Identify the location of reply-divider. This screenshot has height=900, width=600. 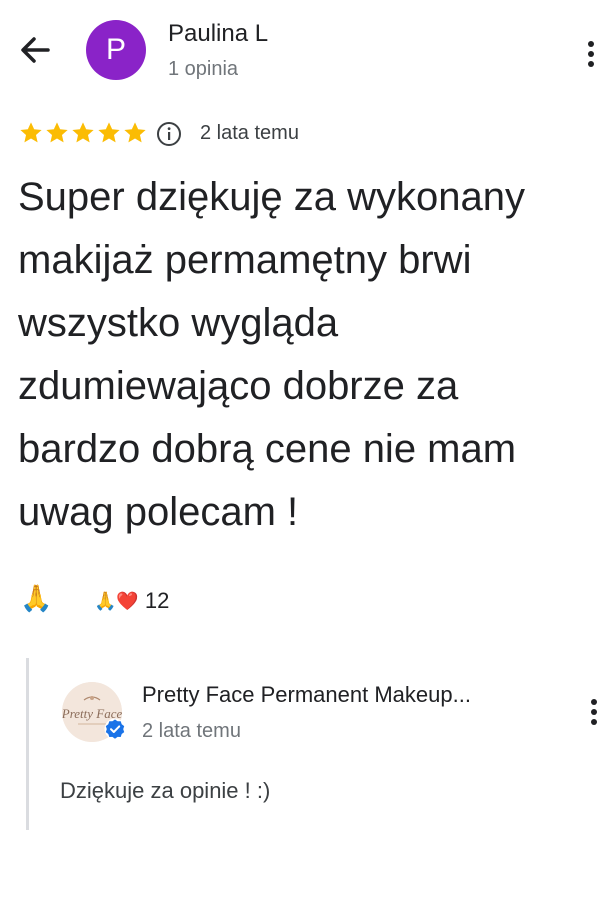
(27, 744).